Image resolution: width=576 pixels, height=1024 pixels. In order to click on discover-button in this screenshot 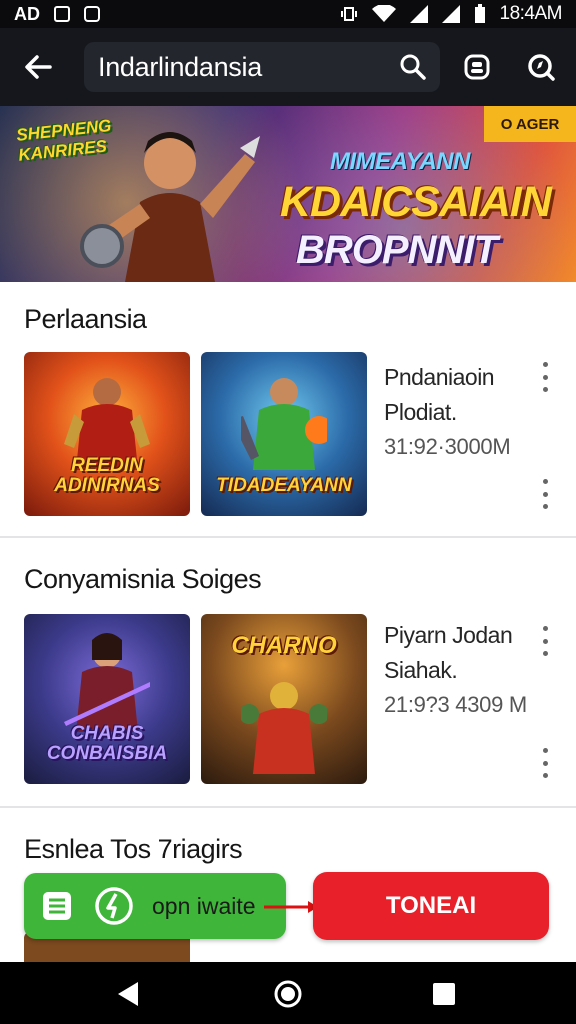, I will do `click(541, 67)`.